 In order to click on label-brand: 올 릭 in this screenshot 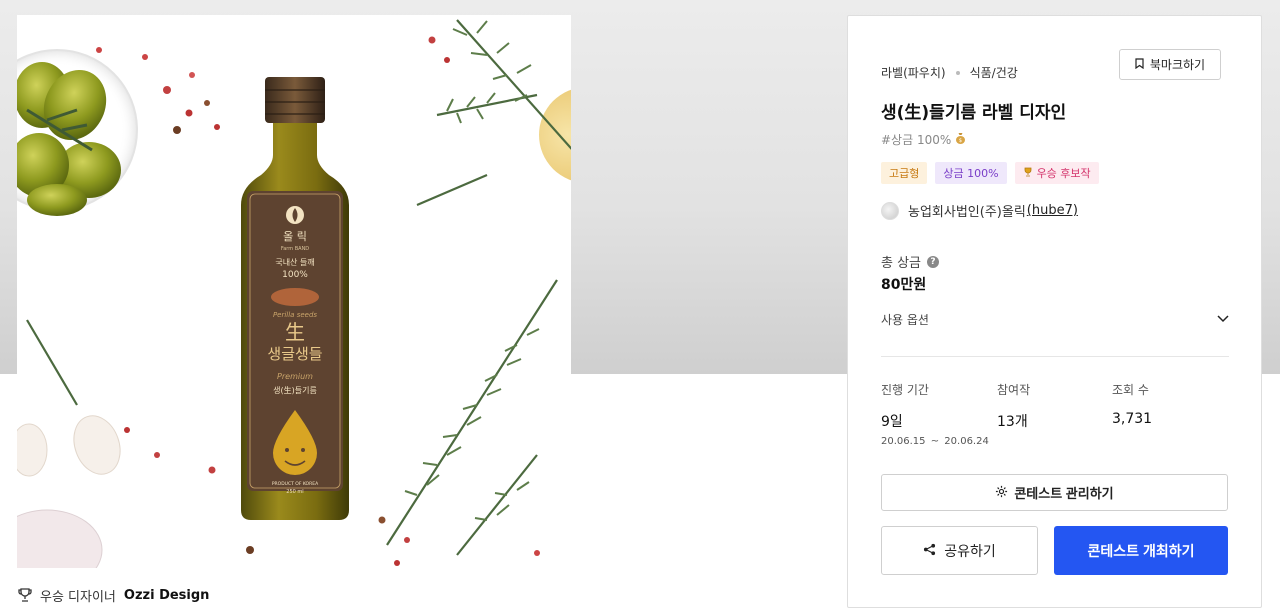, I will do `click(295, 236)`.